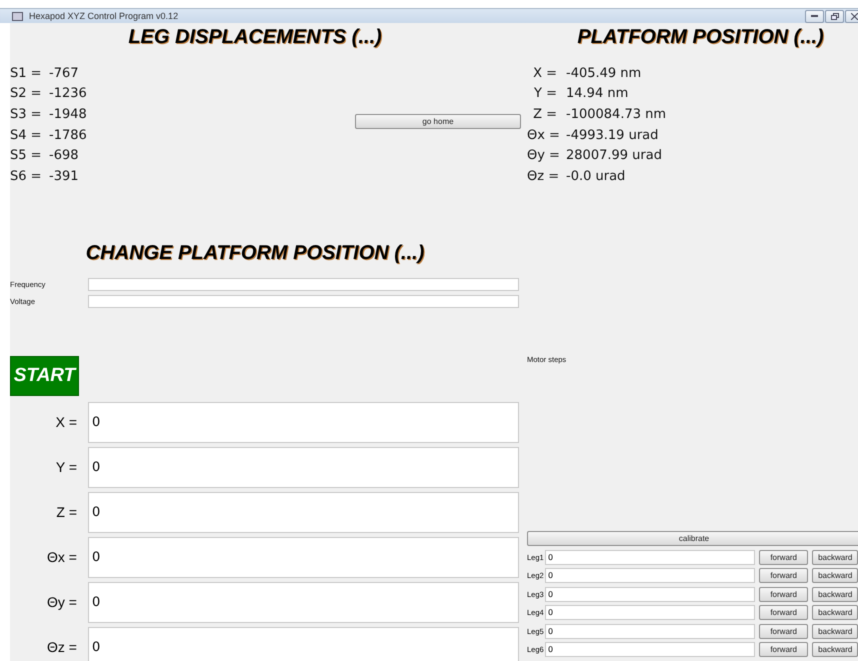  What do you see at coordinates (68, 114) in the screenshot?
I see `reading-value: -1948` at bounding box center [68, 114].